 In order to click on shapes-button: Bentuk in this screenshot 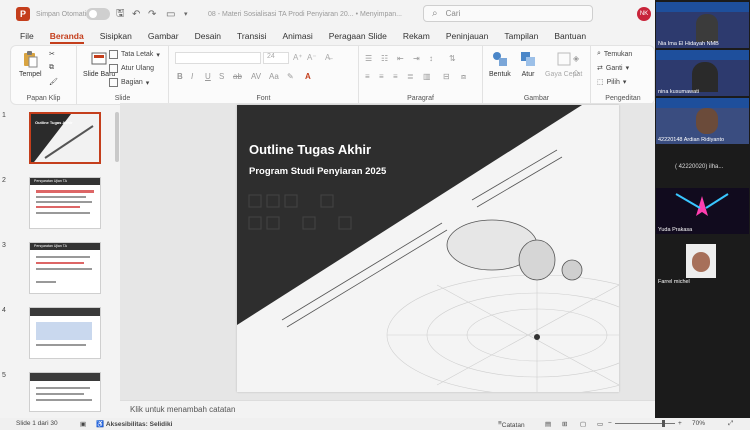, I will do `click(500, 64)`.